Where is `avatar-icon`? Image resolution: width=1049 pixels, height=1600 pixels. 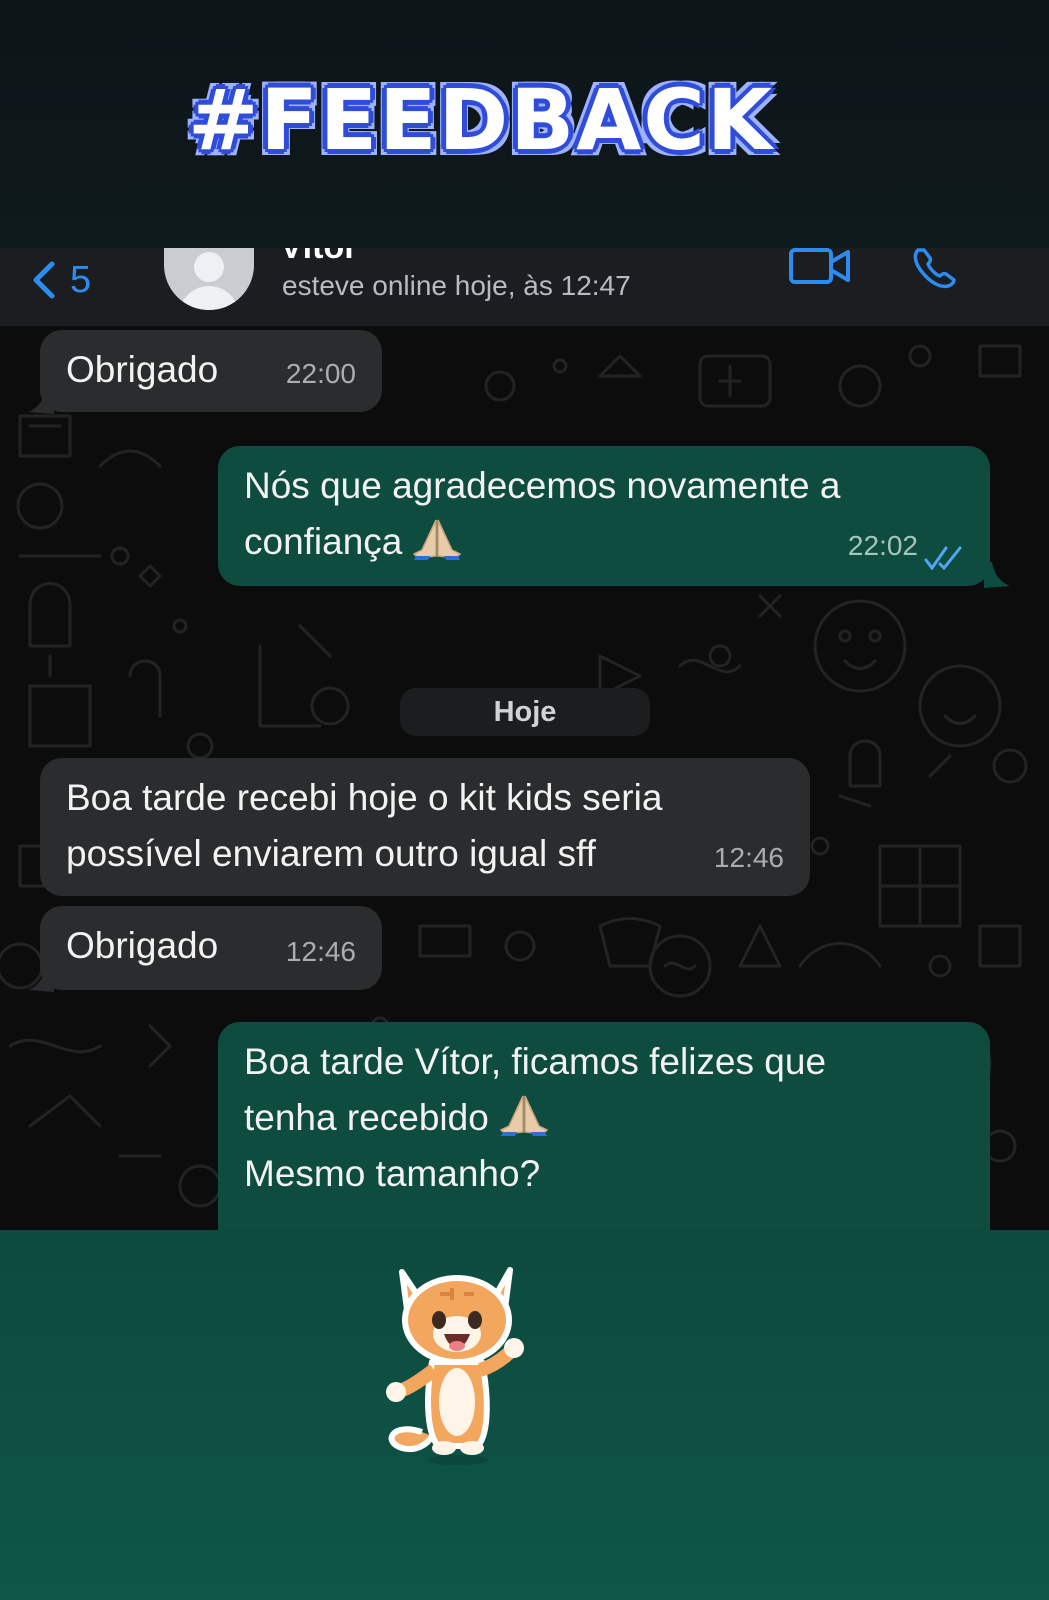
avatar-icon is located at coordinates (209, 279).